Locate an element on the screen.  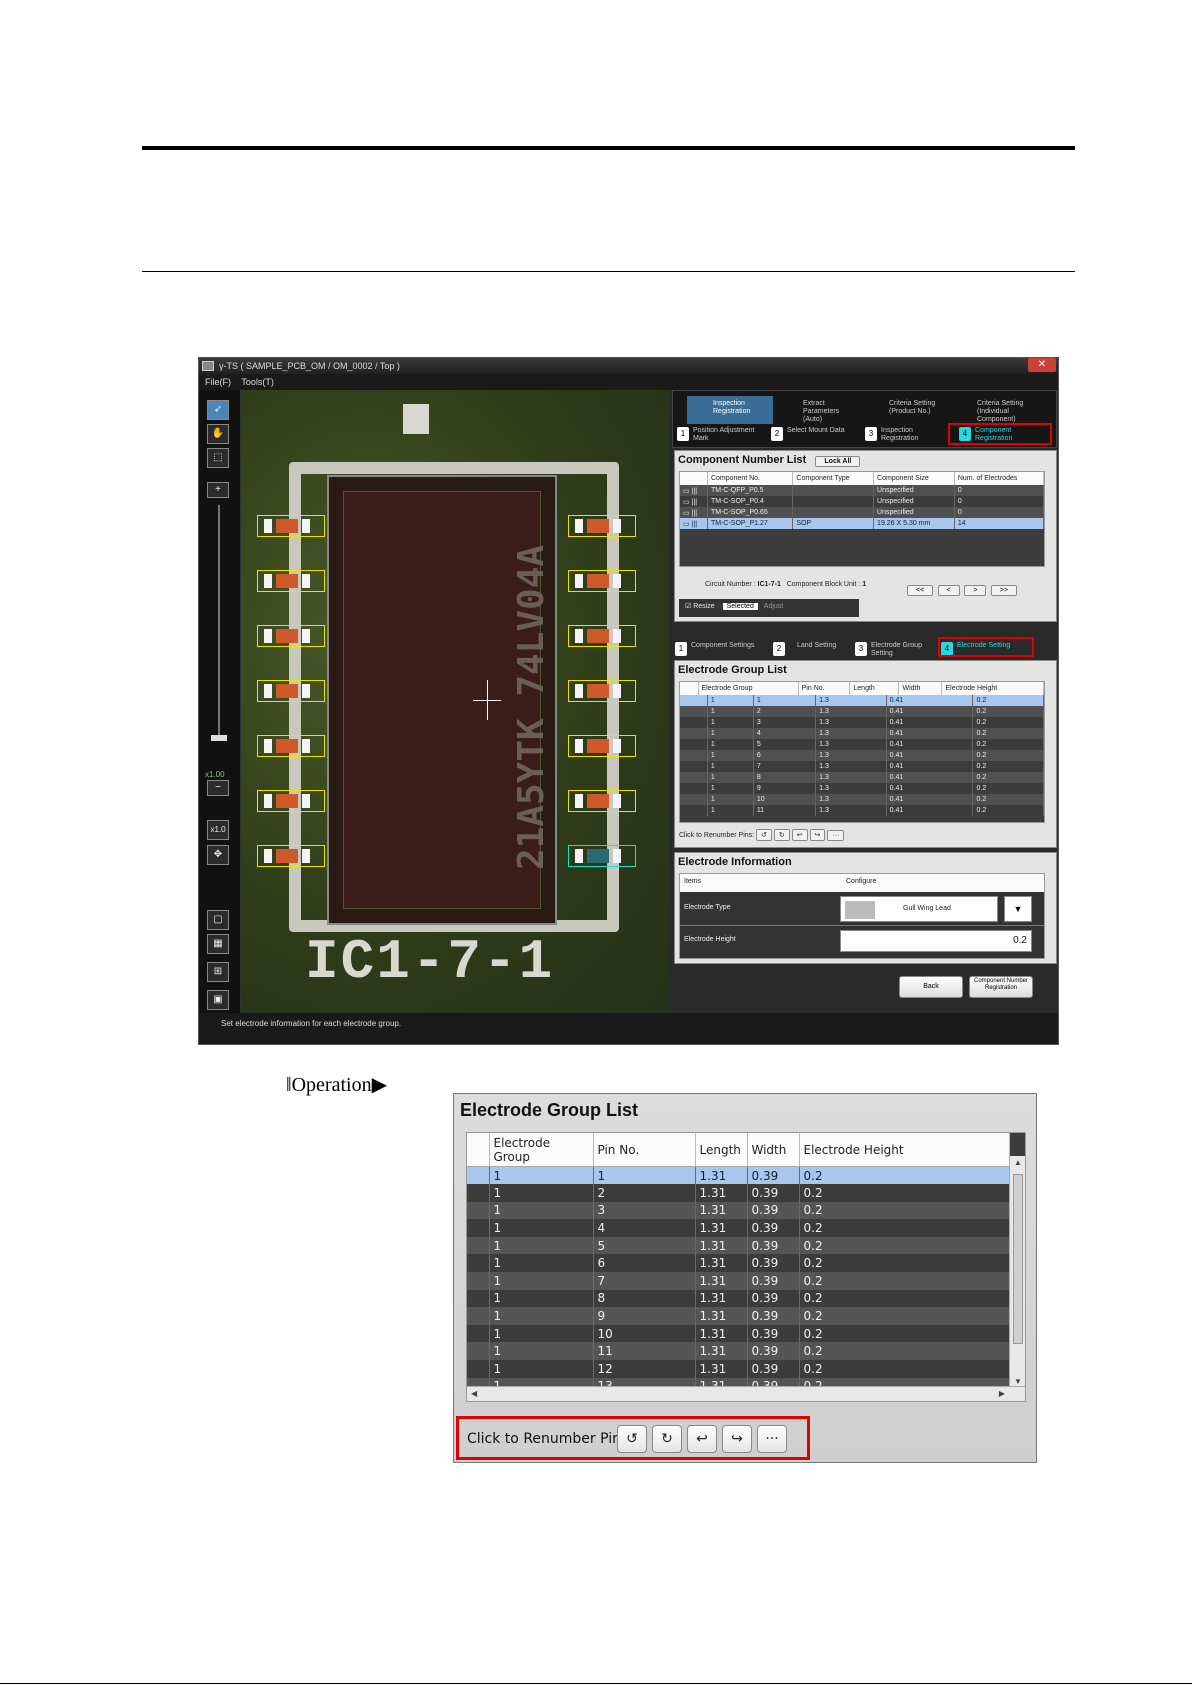
col-num-electrodes: Num. of Electrodes is located at coordinates (999, 478).